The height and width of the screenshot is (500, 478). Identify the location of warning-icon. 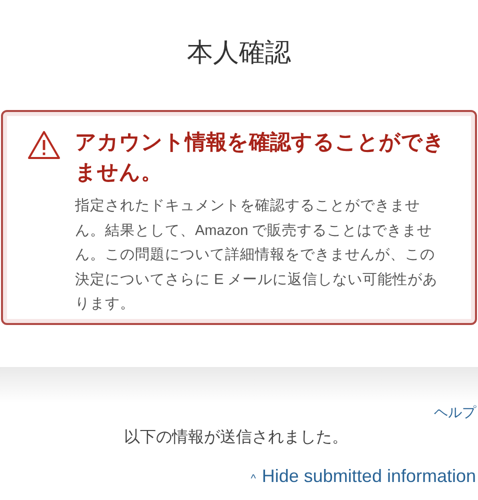
(44, 145).